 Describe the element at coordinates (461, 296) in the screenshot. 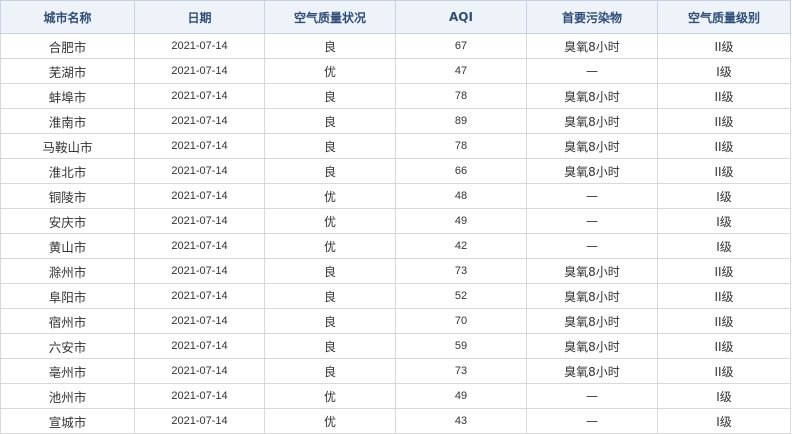

I see `cell-aqi: 52` at that location.